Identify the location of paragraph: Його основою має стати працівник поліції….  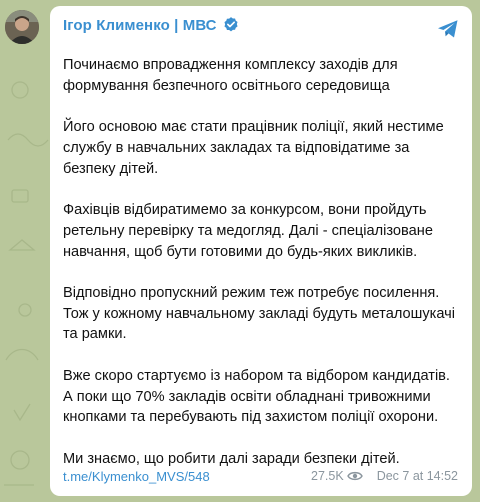
(253, 148).